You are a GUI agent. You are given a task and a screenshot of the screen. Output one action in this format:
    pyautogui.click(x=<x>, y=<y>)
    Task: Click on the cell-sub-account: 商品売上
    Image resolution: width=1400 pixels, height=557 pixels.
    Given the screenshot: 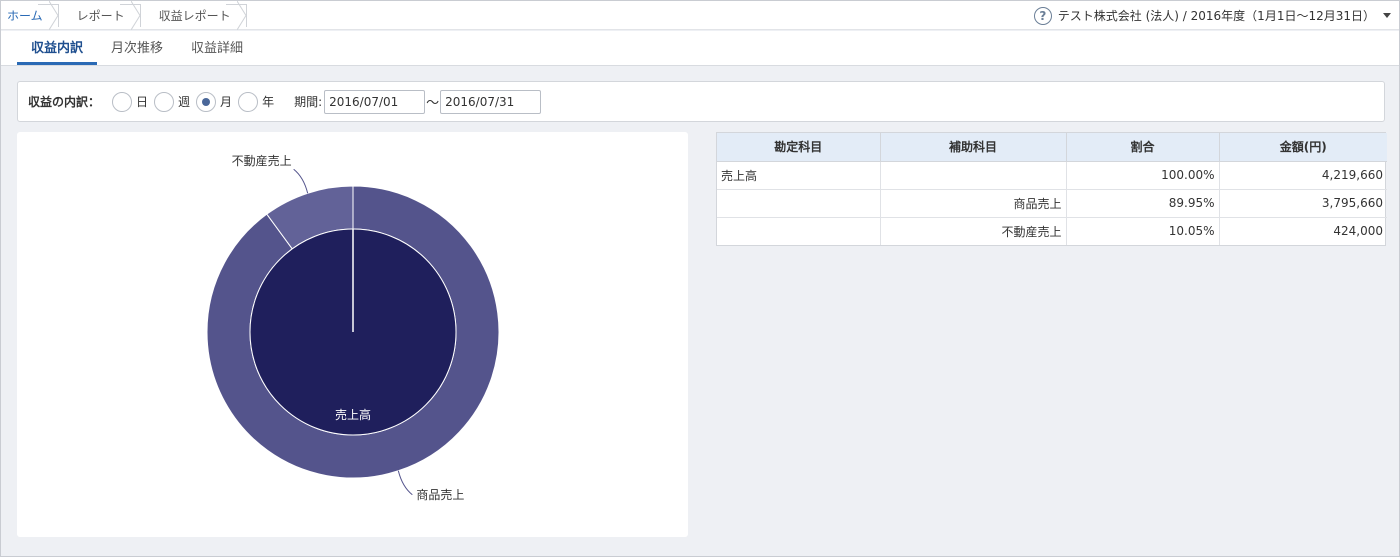 What is the action you would take?
    pyautogui.click(x=973, y=203)
    